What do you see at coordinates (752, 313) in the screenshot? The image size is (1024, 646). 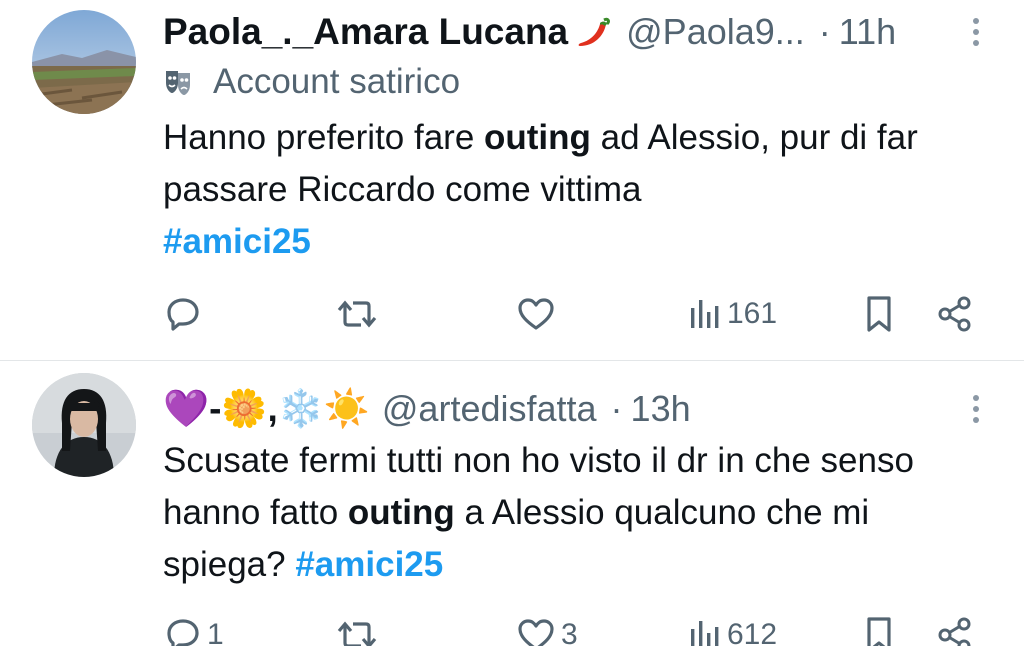 I see `views-count: 161` at bounding box center [752, 313].